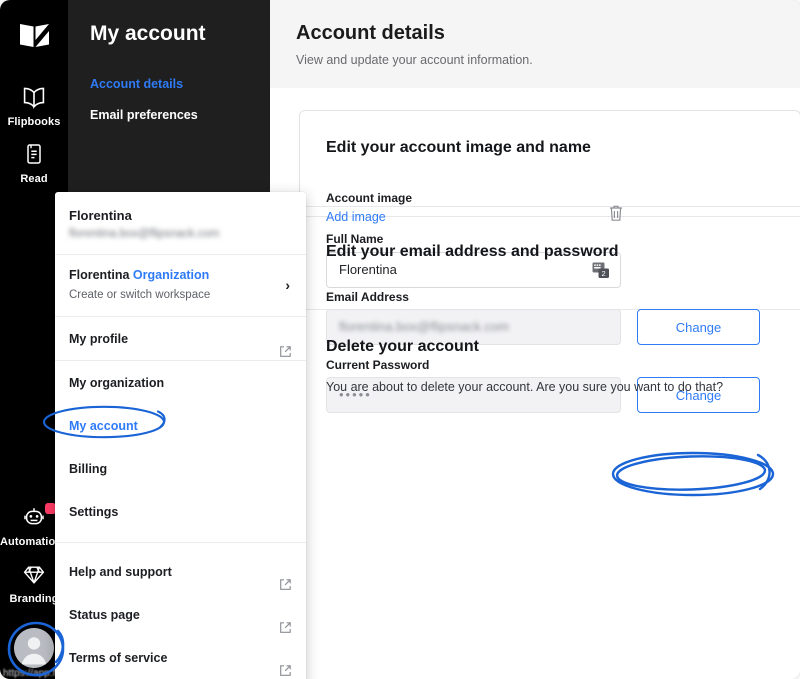 The image size is (800, 679). I want to click on menu-organization-tag: Organization, so click(171, 275).